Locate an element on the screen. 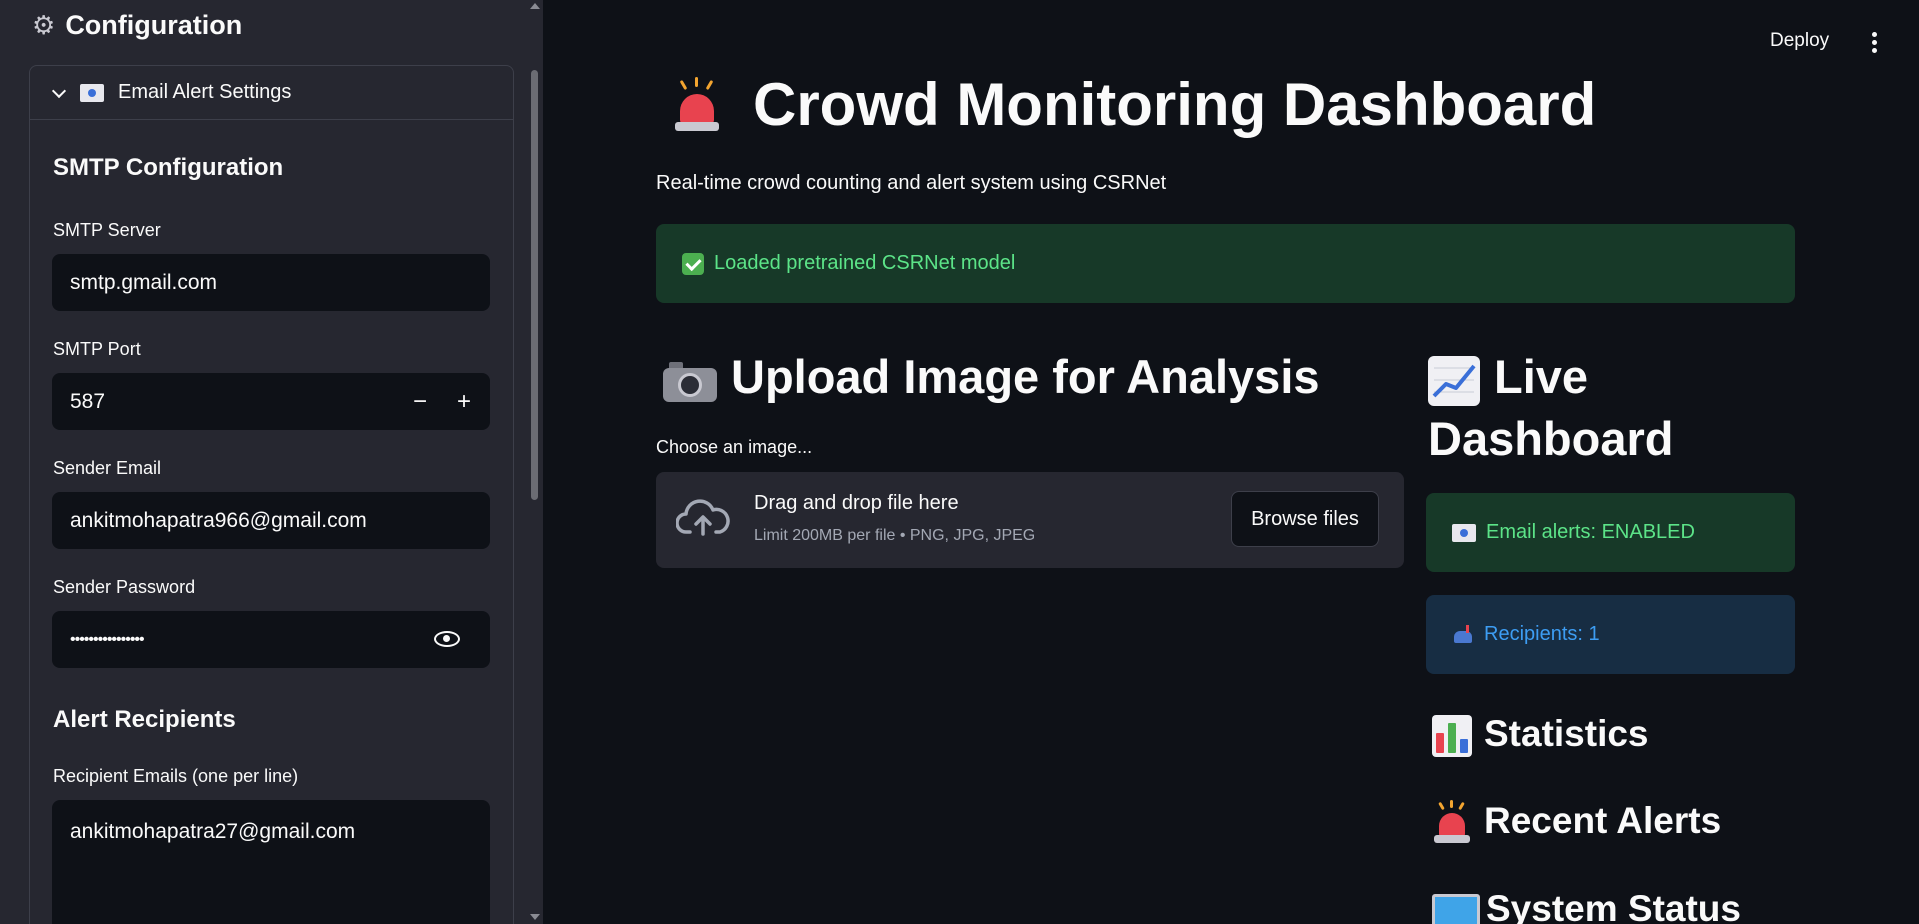  chevron-down-icon is located at coordinates (59, 93).